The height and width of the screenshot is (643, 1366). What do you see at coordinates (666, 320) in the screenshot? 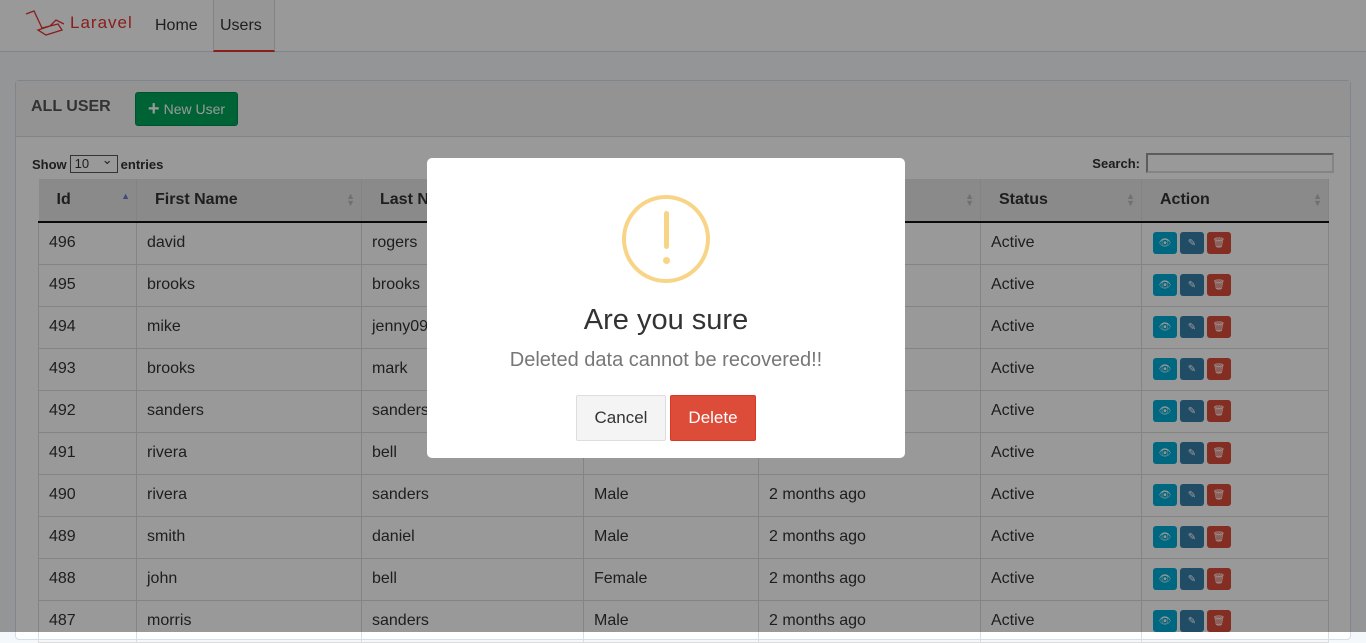
I see `dialog-title: Are you sure` at bounding box center [666, 320].